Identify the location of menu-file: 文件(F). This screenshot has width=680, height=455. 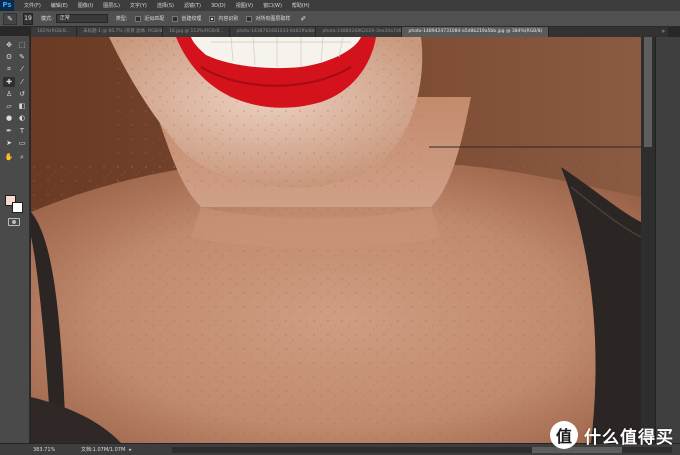
(32, 5).